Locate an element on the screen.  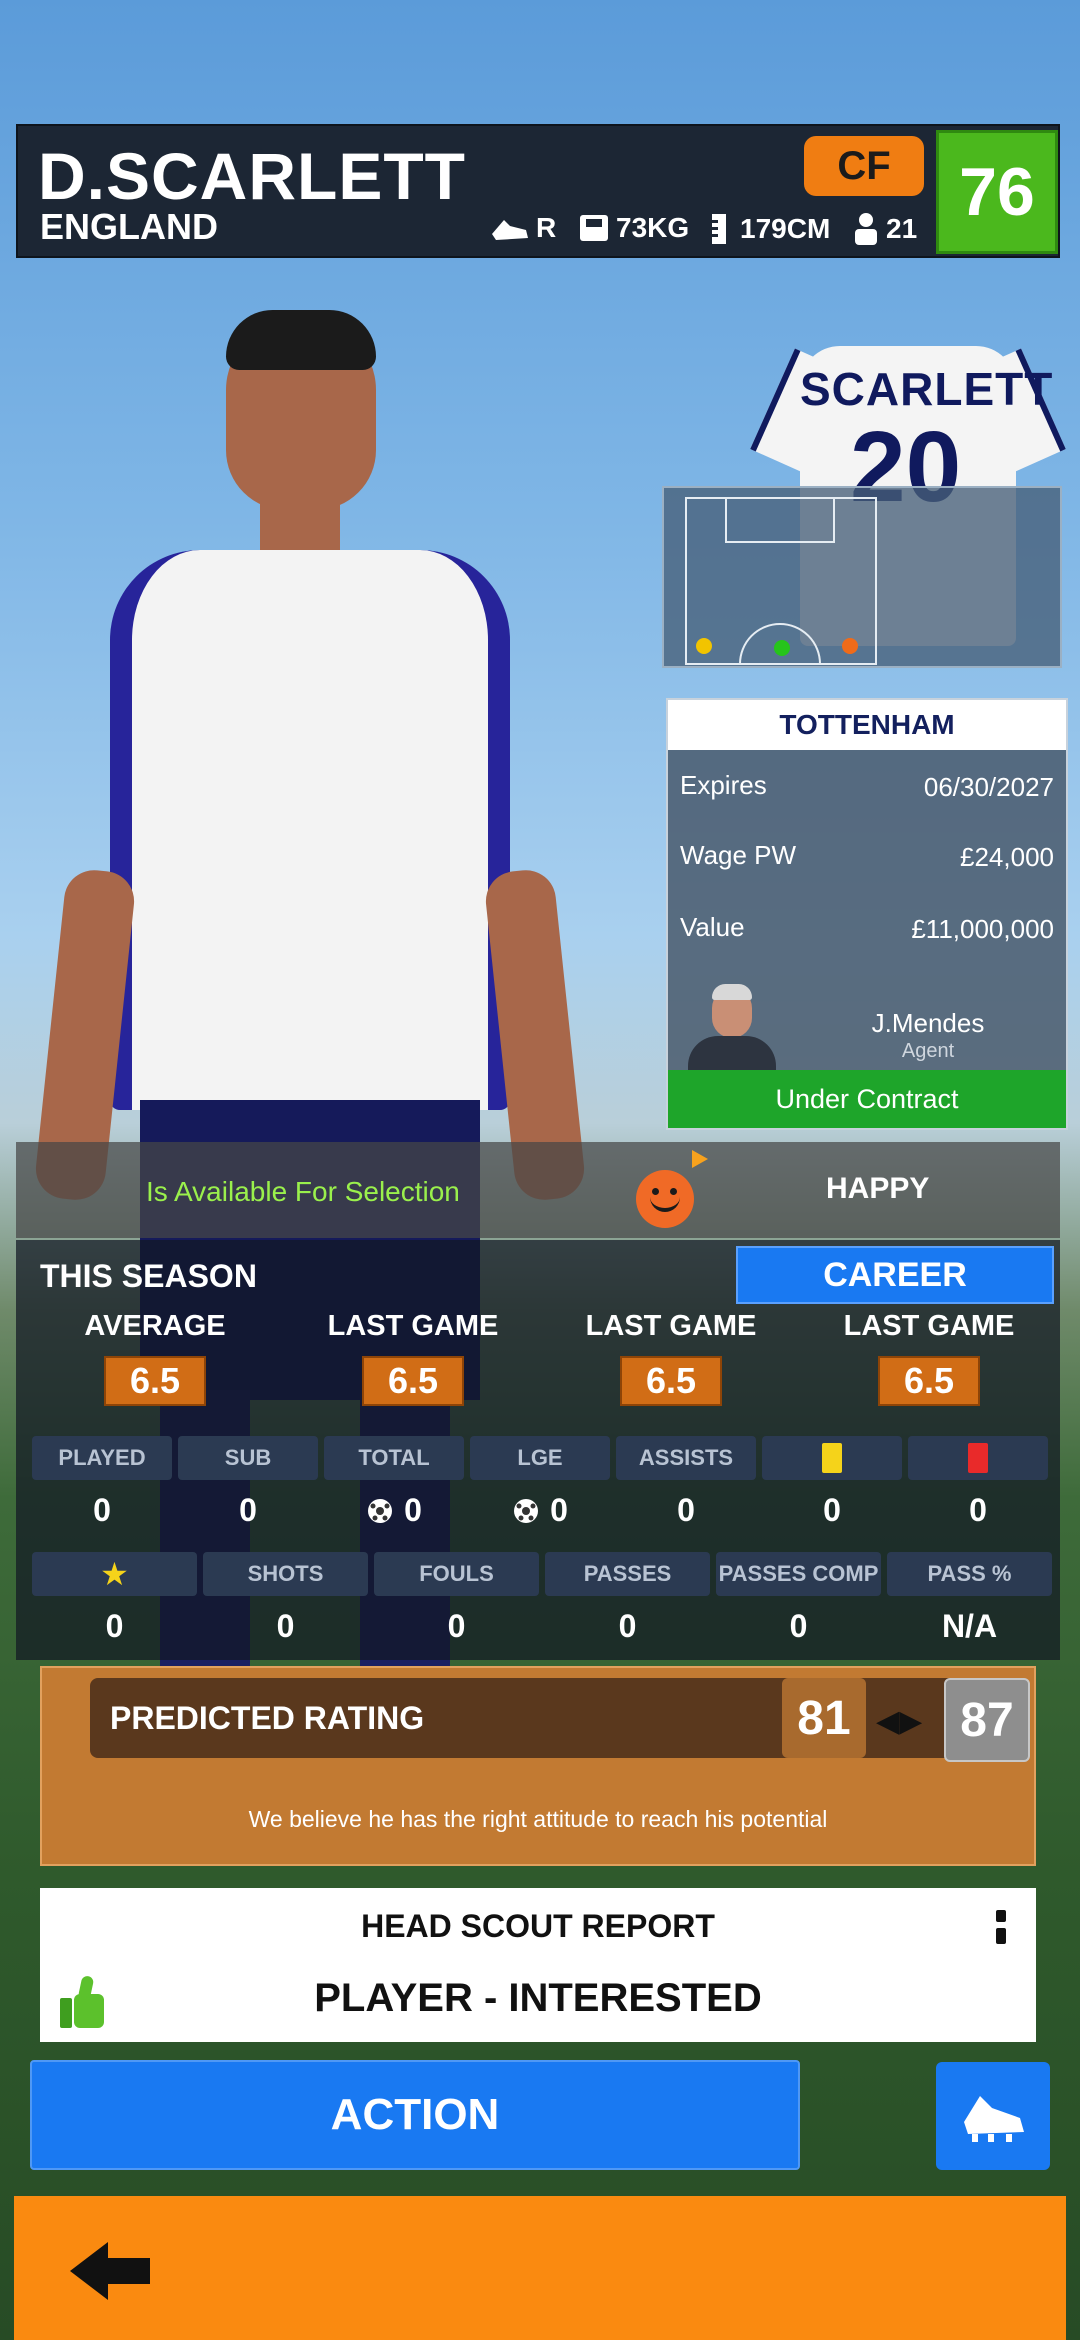
agent-role: Agent is located at coordinates (928, 1051).